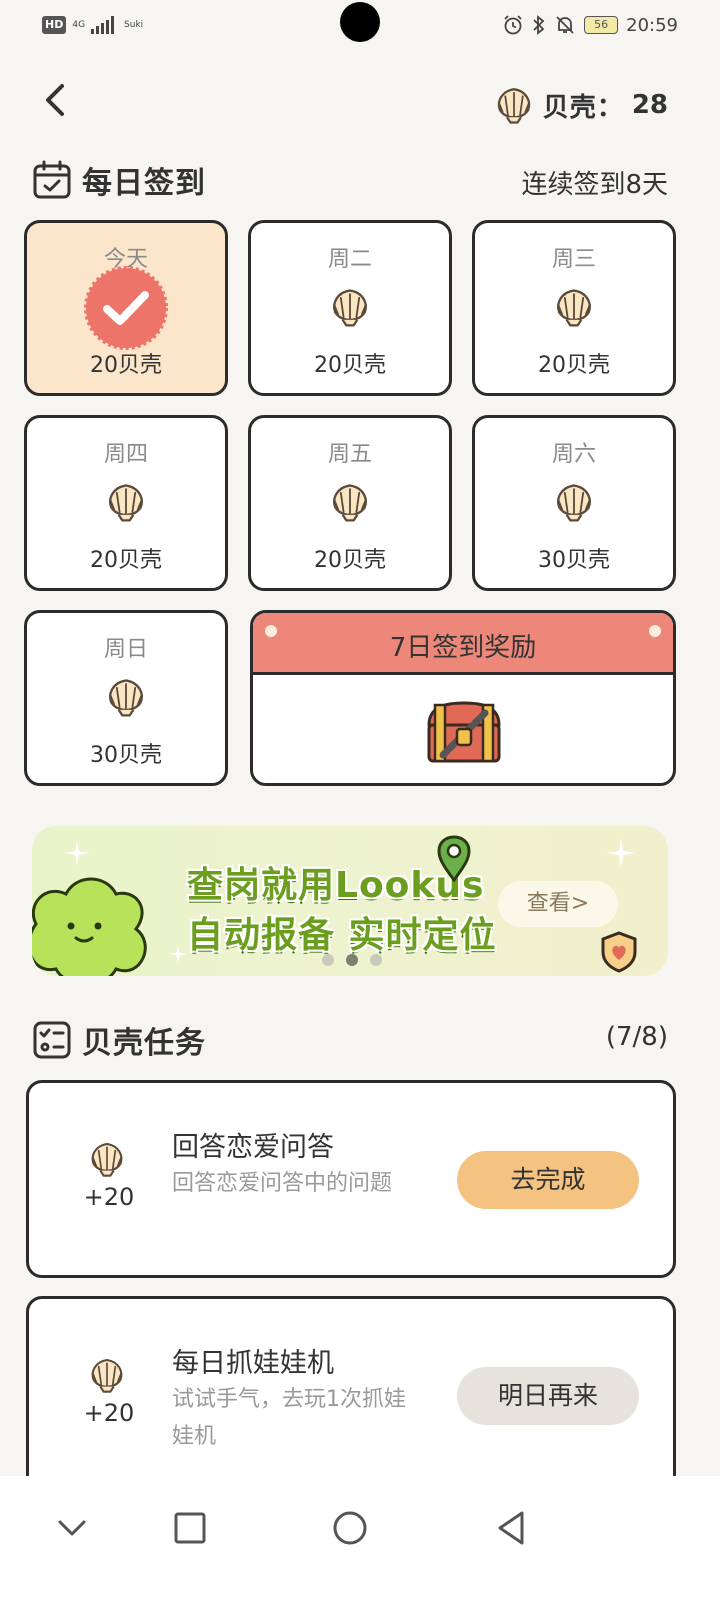 The height and width of the screenshot is (1612, 720). I want to click on pagination-dot-active, so click(352, 960).